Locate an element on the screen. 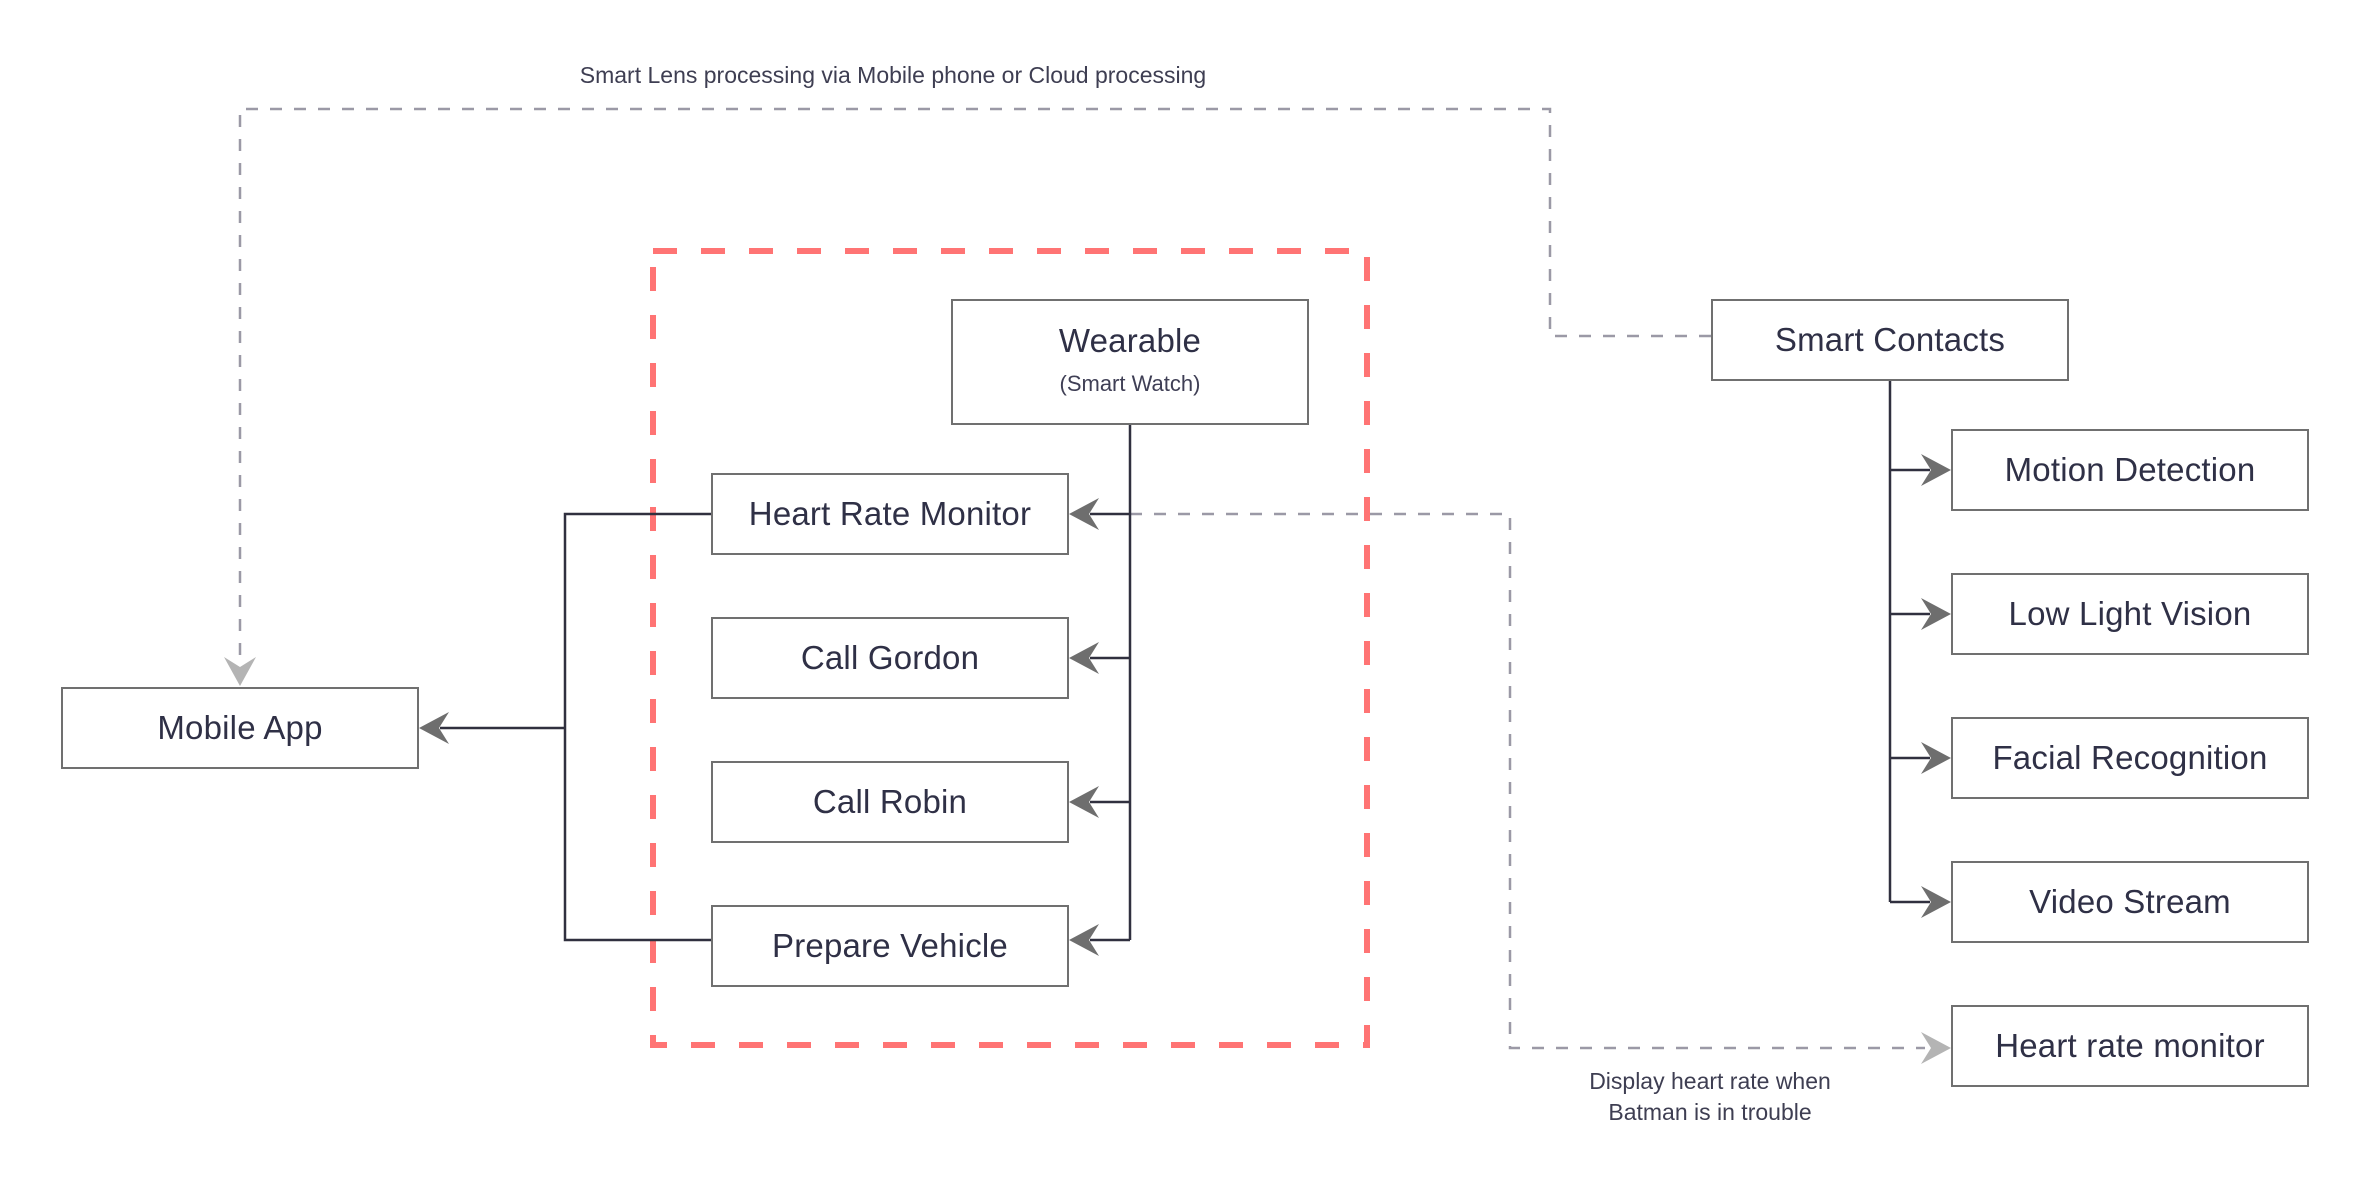  node-label: Facial Recognition is located at coordinates (2130, 757).